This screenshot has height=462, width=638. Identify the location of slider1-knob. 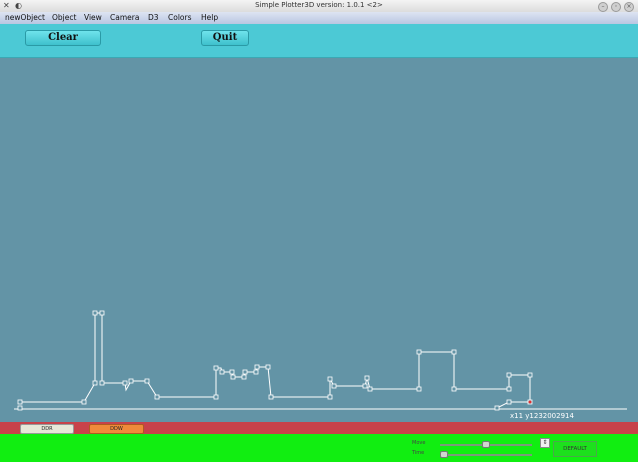
(486, 444).